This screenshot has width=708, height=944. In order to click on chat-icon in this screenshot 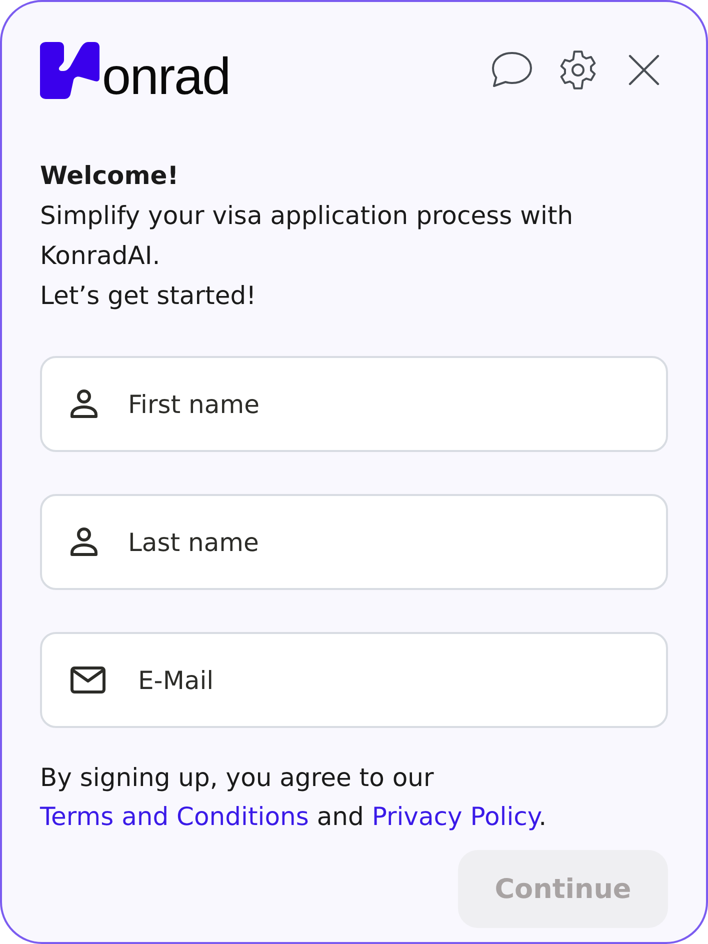, I will do `click(512, 70)`.